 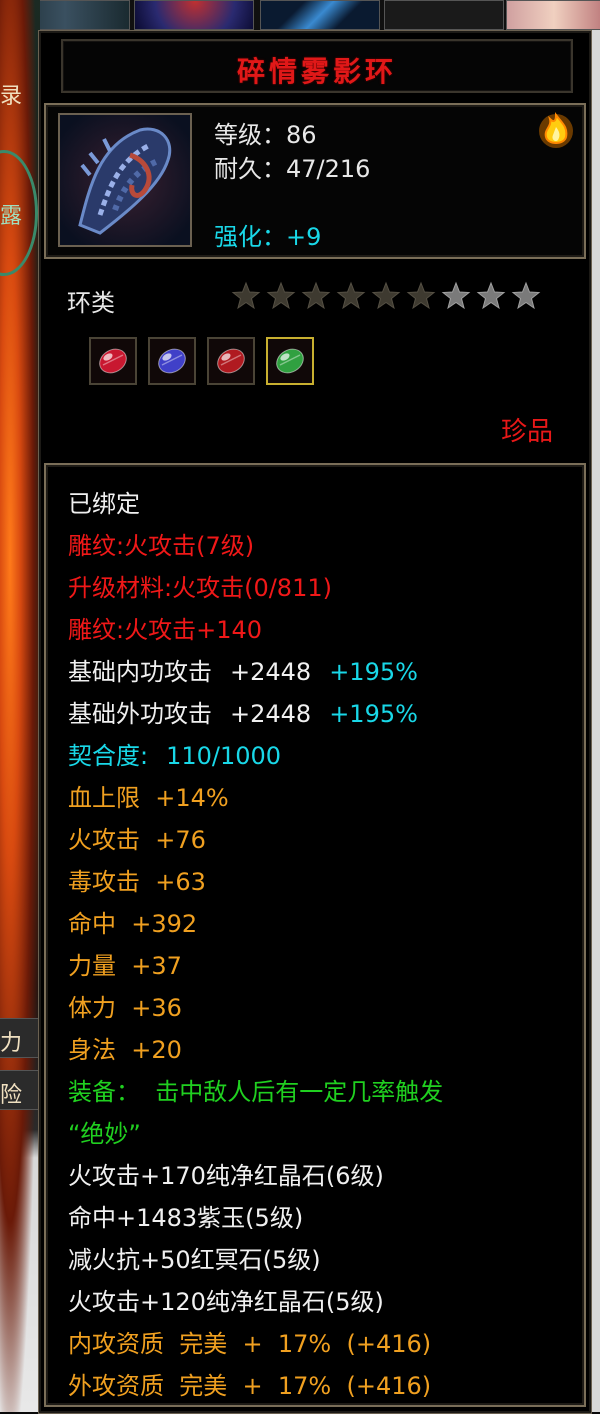 What do you see at coordinates (125, 1050) in the screenshot?
I see `attr-line: 身法 +20` at bounding box center [125, 1050].